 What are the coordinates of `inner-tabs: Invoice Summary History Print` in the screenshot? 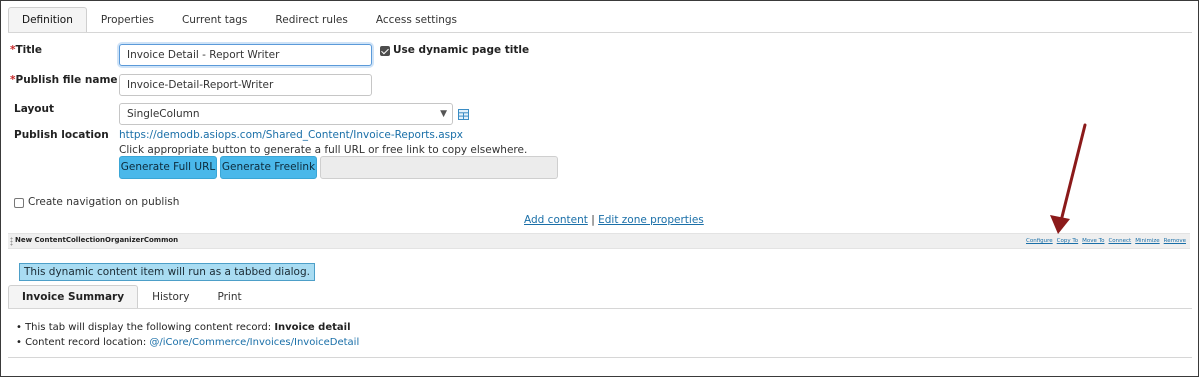 It's located at (132, 297).